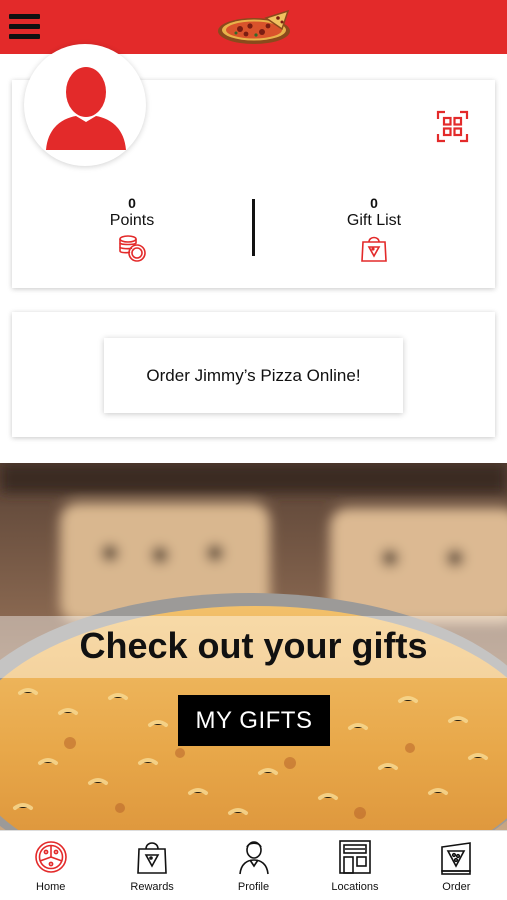  I want to click on nav-item-home: Home, so click(50, 865).